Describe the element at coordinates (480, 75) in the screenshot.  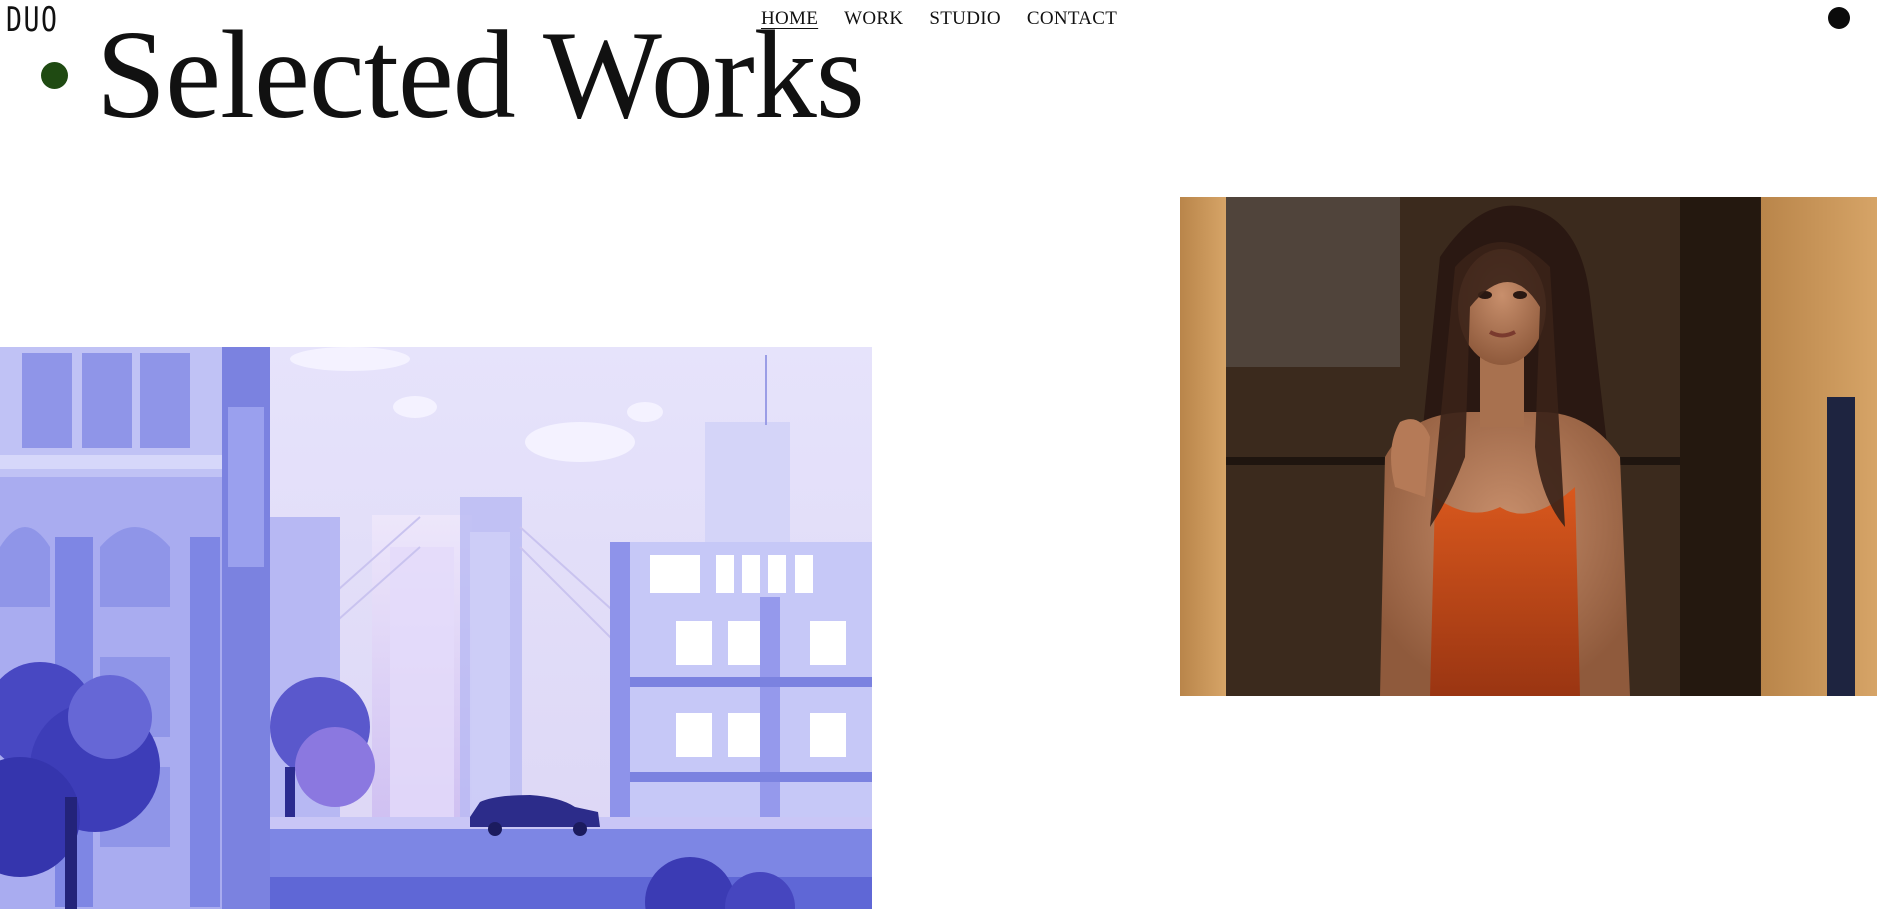
I see `page-title: Selected Works` at that location.